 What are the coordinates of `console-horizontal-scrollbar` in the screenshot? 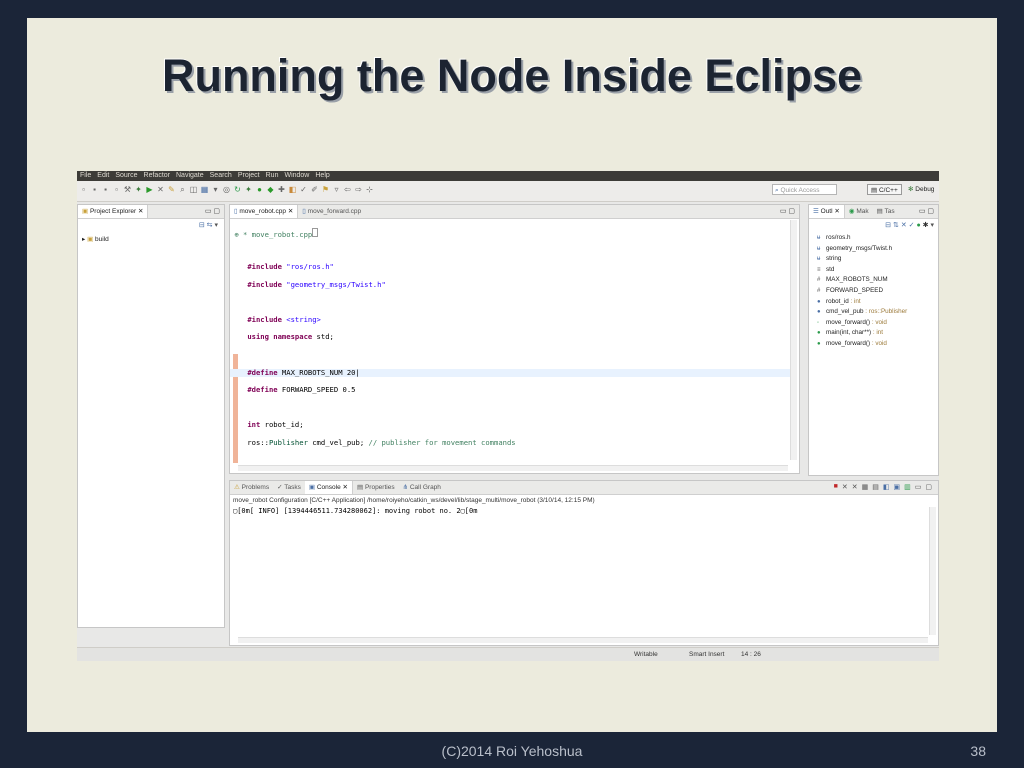 It's located at (583, 640).